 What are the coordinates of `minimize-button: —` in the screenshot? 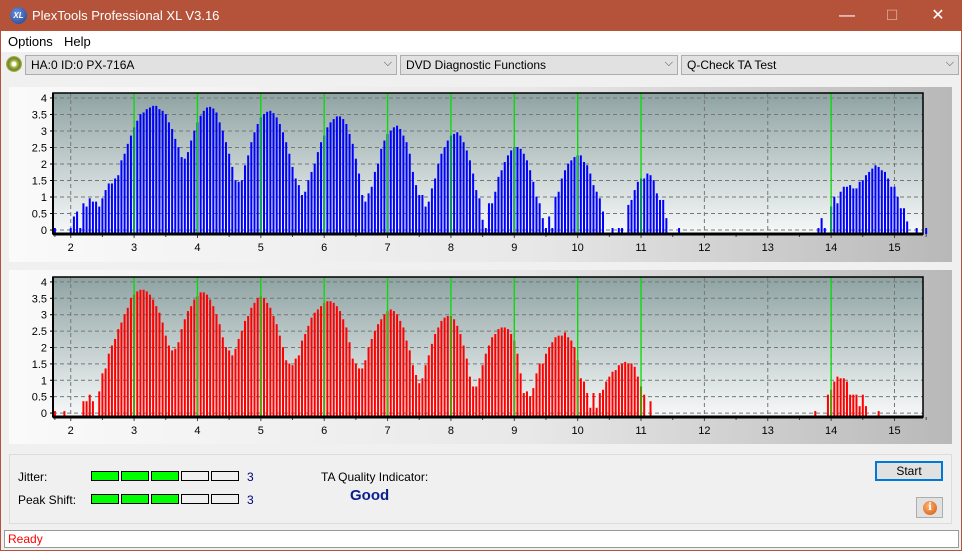 It's located at (847, 15).